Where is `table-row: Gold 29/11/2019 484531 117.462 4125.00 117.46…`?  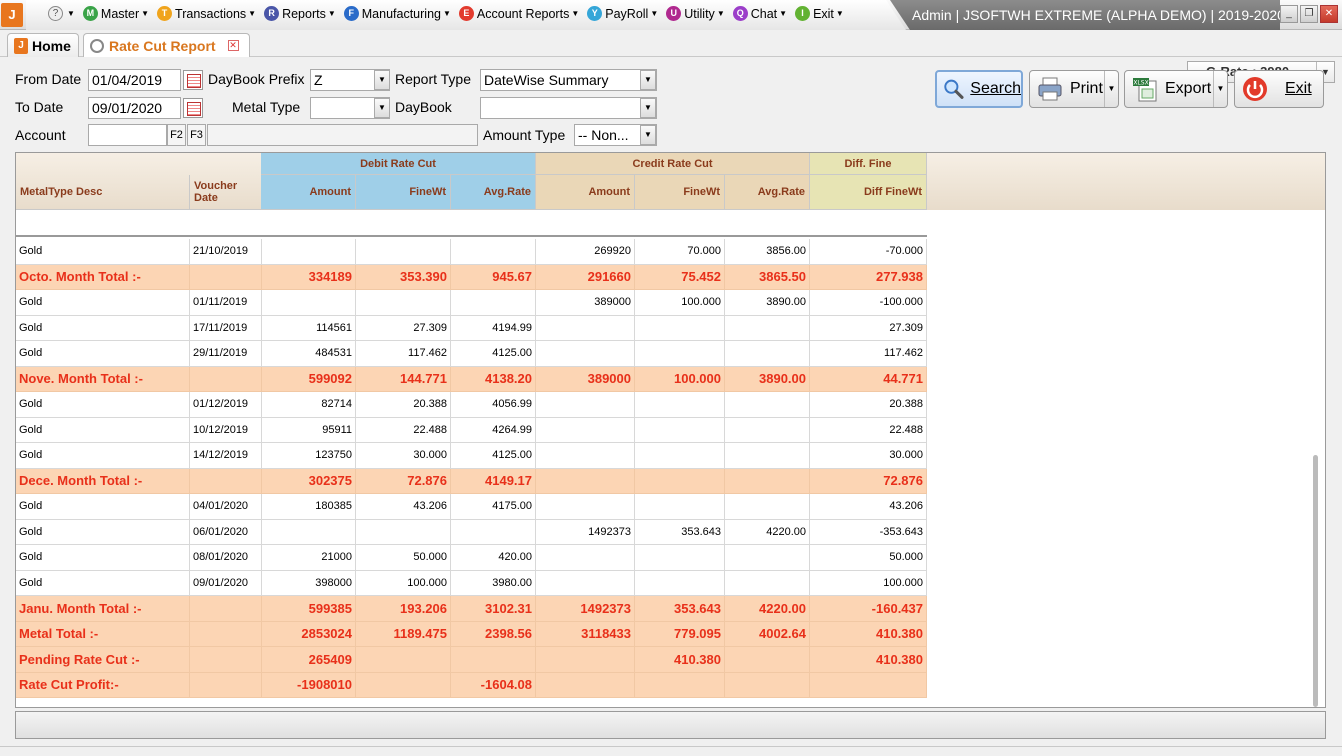
table-row: Gold 29/11/2019 484531 117.462 4125.00 117.46… is located at coordinates (471, 354).